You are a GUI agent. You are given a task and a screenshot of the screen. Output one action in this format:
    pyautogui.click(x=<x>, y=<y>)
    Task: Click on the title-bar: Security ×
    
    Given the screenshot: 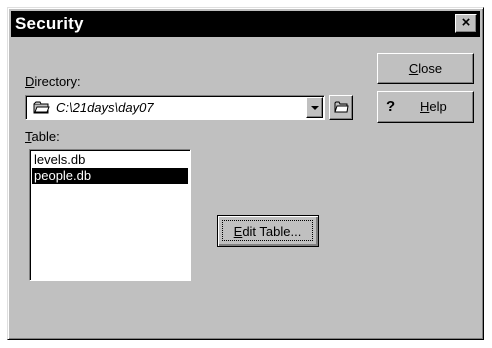 What is the action you would take?
    pyautogui.click(x=245, y=24)
    